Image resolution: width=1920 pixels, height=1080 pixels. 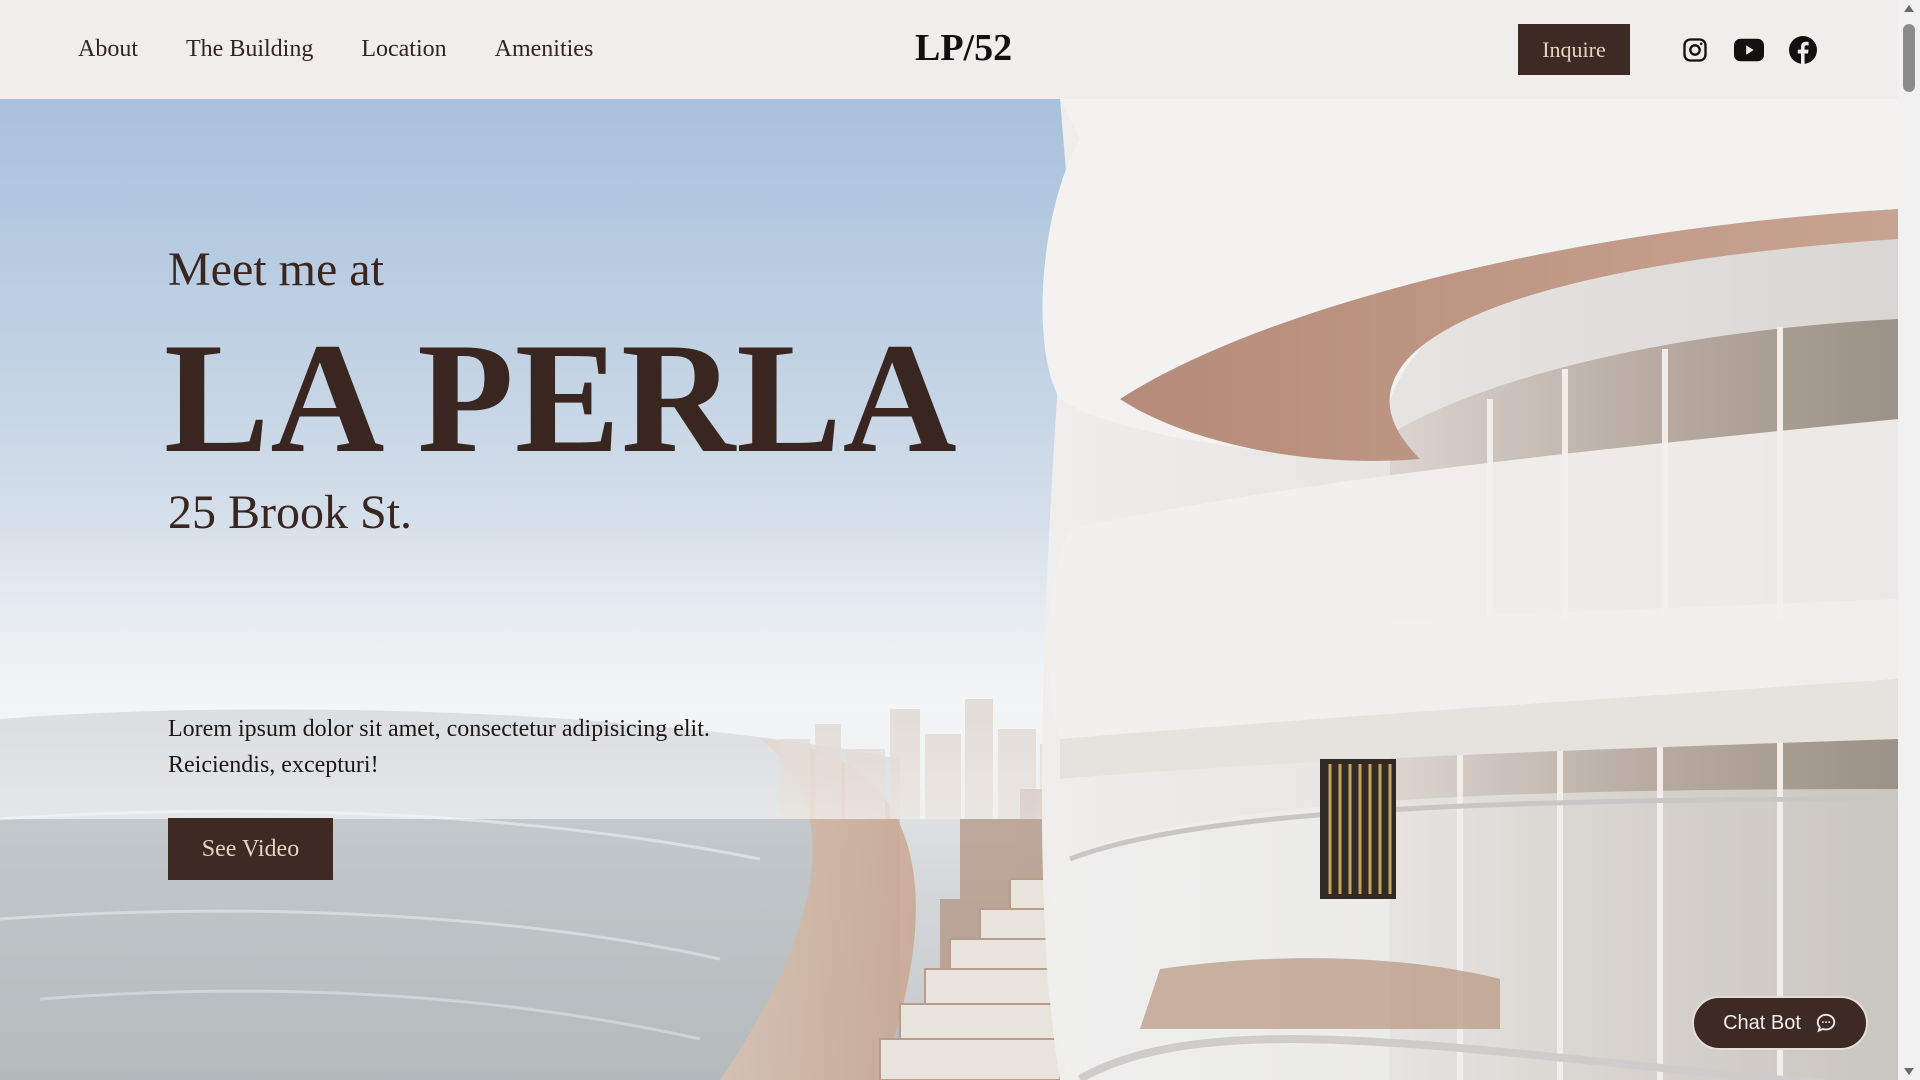 What do you see at coordinates (403, 49) in the screenshot?
I see `nav-link-location: Location` at bounding box center [403, 49].